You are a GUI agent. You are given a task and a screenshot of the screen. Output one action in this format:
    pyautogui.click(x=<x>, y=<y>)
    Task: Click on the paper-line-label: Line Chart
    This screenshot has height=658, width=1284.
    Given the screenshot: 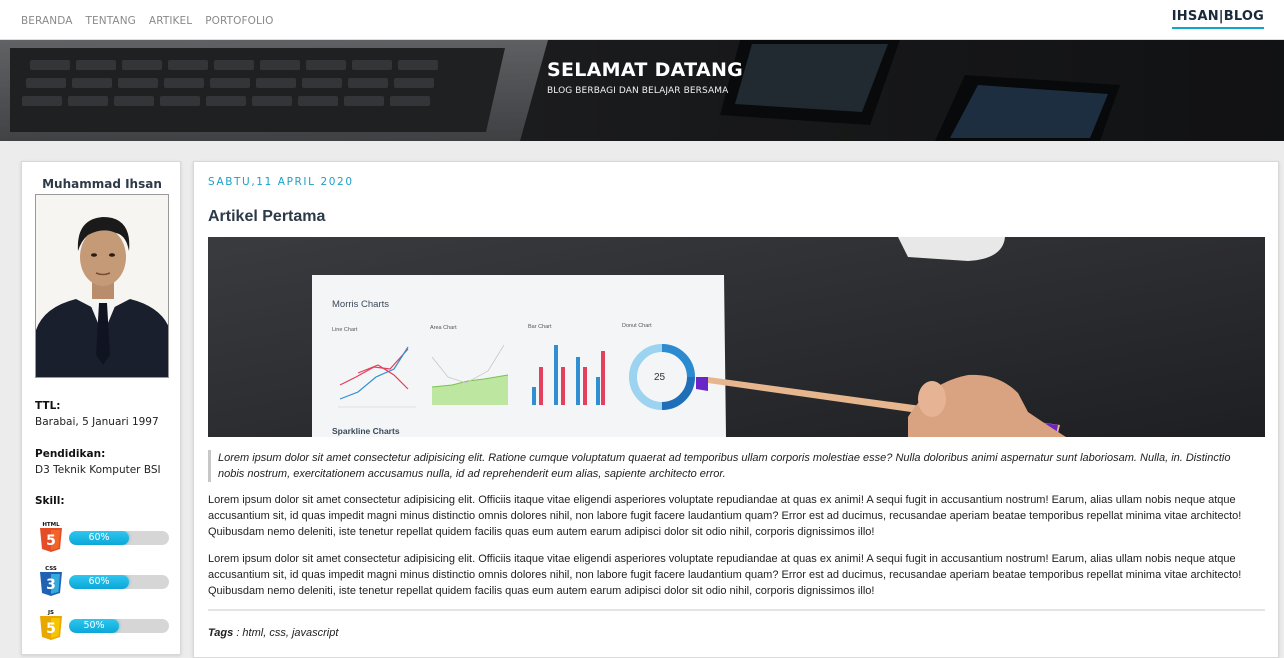 What is the action you would take?
    pyautogui.click(x=345, y=330)
    